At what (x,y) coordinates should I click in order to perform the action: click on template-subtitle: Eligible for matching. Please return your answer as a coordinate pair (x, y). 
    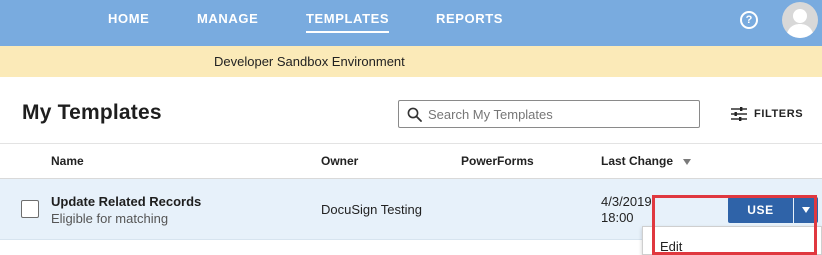
    Looking at the image, I should click on (110, 218).